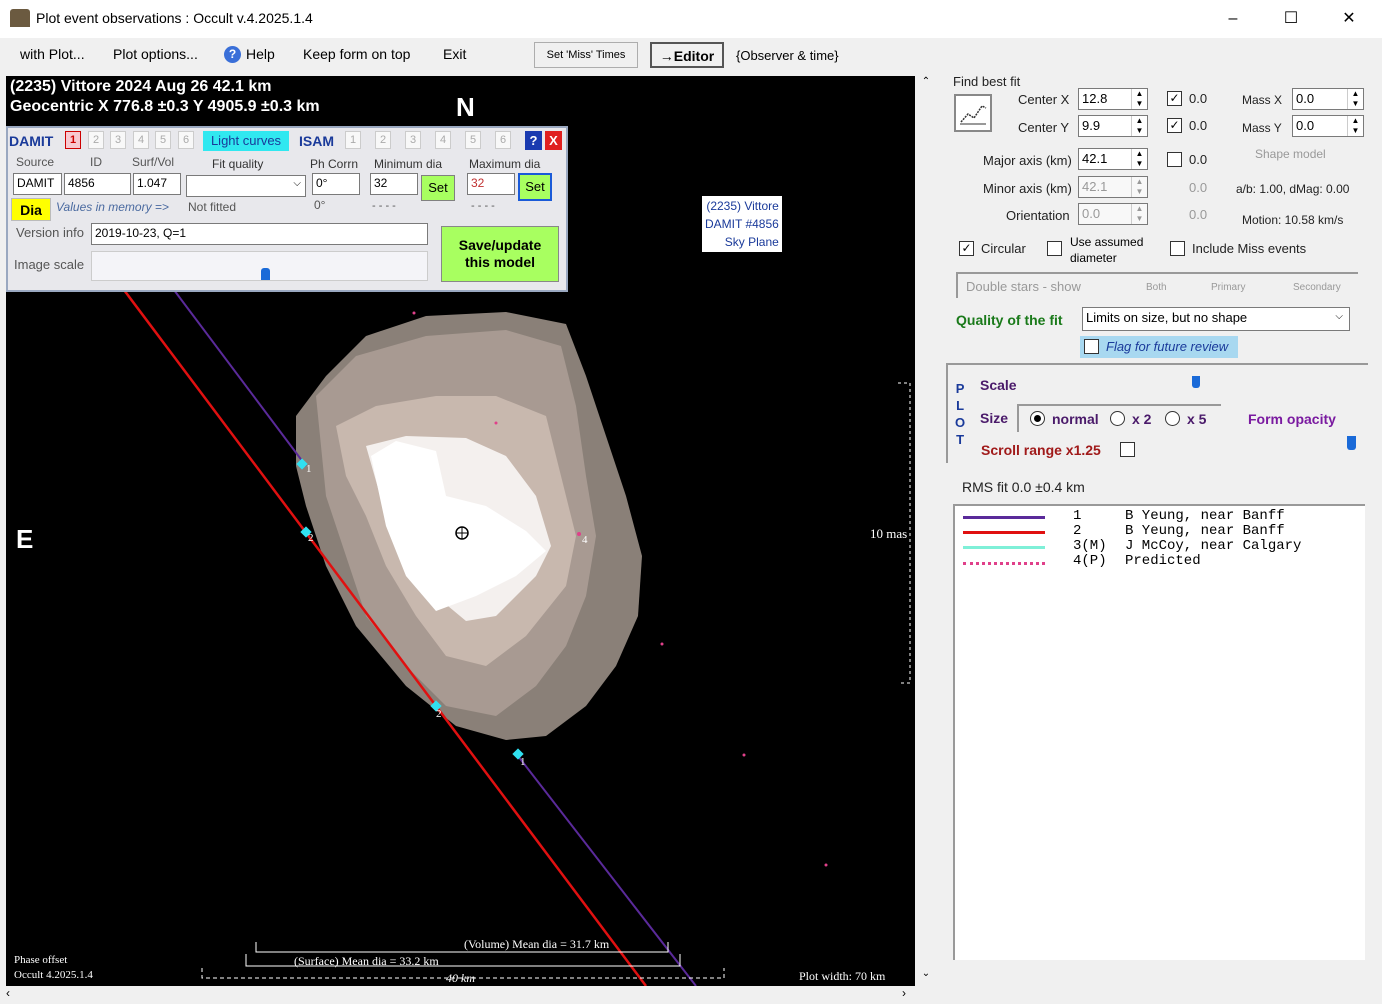 Image resolution: width=1382 pixels, height=1004 pixels. Describe the element at coordinates (260, 54) in the screenshot. I see `menu-help: Help` at that location.